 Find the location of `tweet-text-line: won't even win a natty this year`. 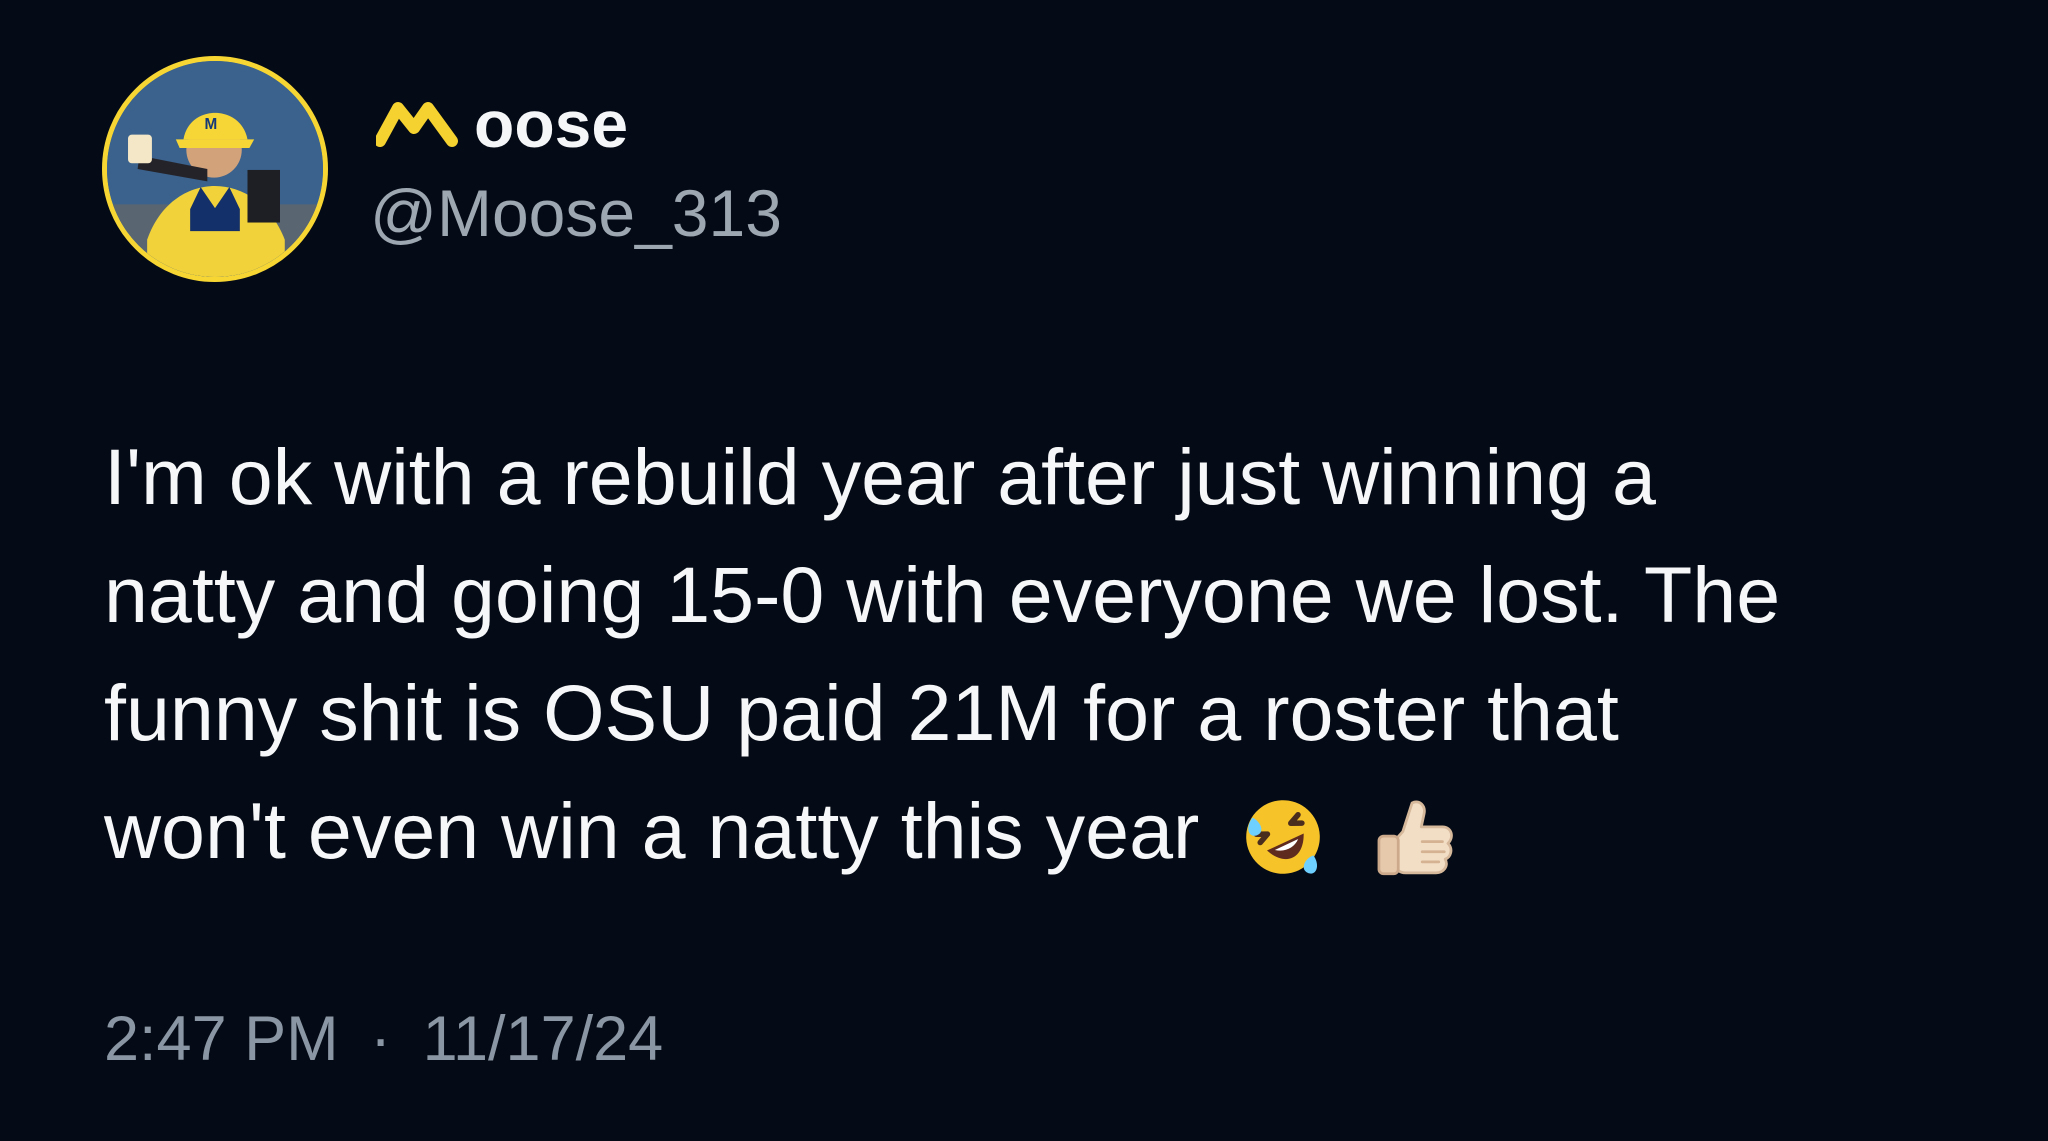

tweet-text-line: won't even win a natty this year is located at coordinates (652, 830).